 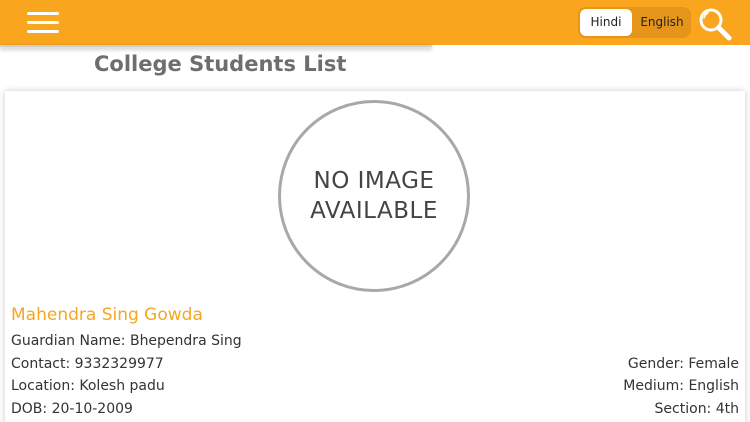 What do you see at coordinates (88, 386) in the screenshot?
I see `location: Location: Kolesh padu` at bounding box center [88, 386].